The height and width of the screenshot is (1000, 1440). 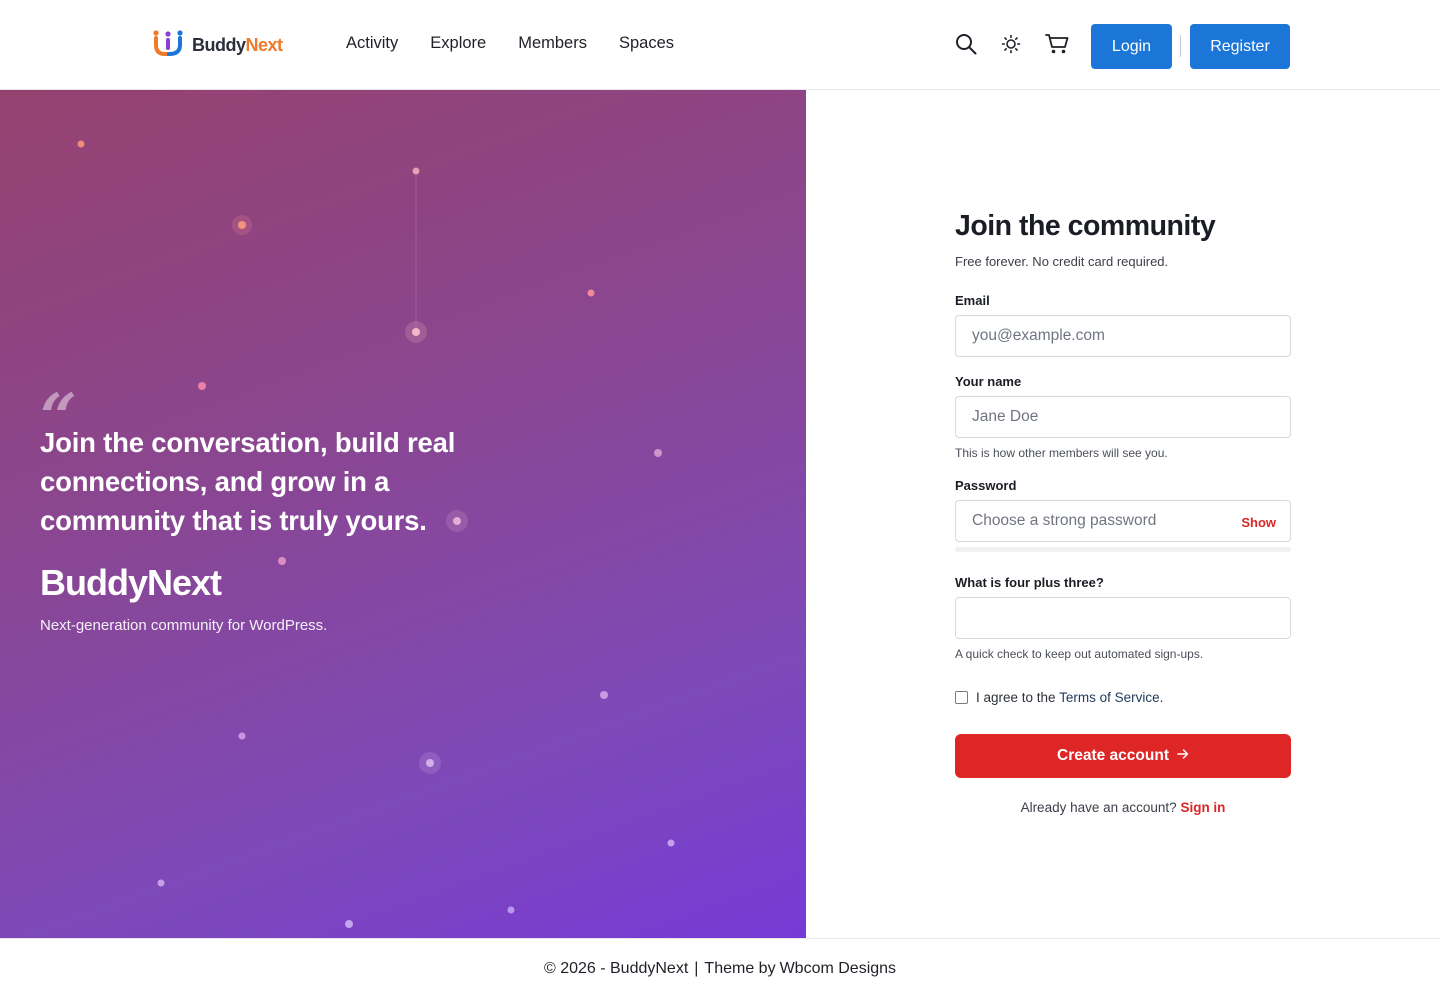 What do you see at coordinates (237, 44) in the screenshot?
I see `logo-text: BuddyNext` at bounding box center [237, 44].